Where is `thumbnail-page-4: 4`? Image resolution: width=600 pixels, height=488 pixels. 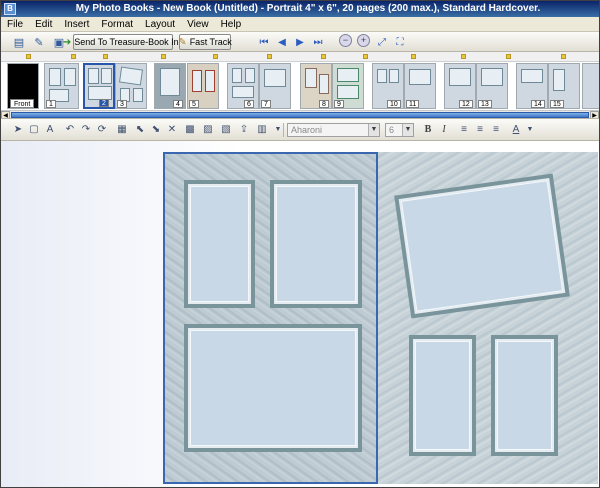
thumbnail-page-4: 4 is located at coordinates (170, 86).